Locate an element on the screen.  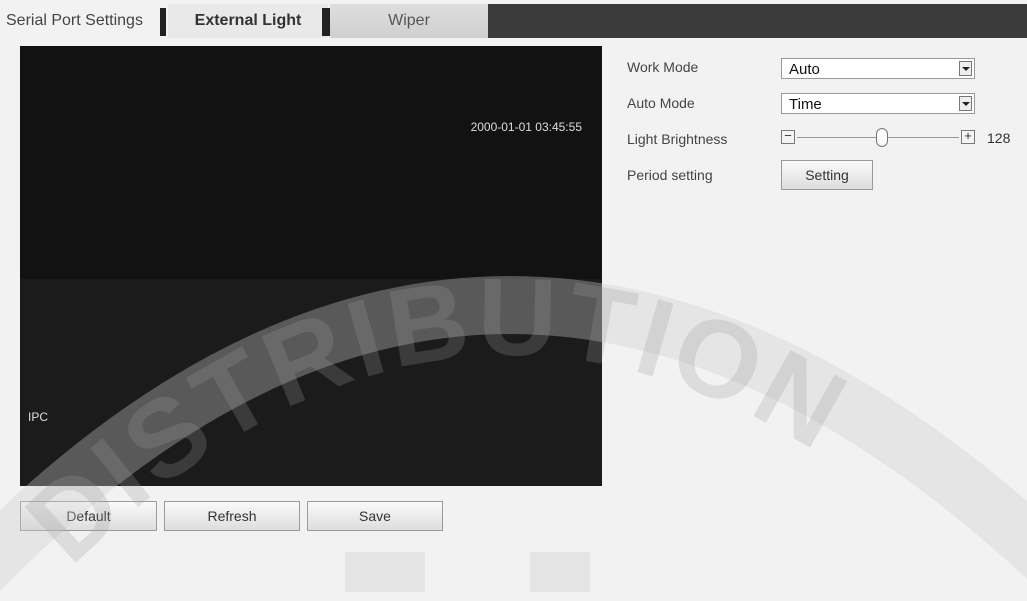
plus-button: + is located at coordinates (968, 136).